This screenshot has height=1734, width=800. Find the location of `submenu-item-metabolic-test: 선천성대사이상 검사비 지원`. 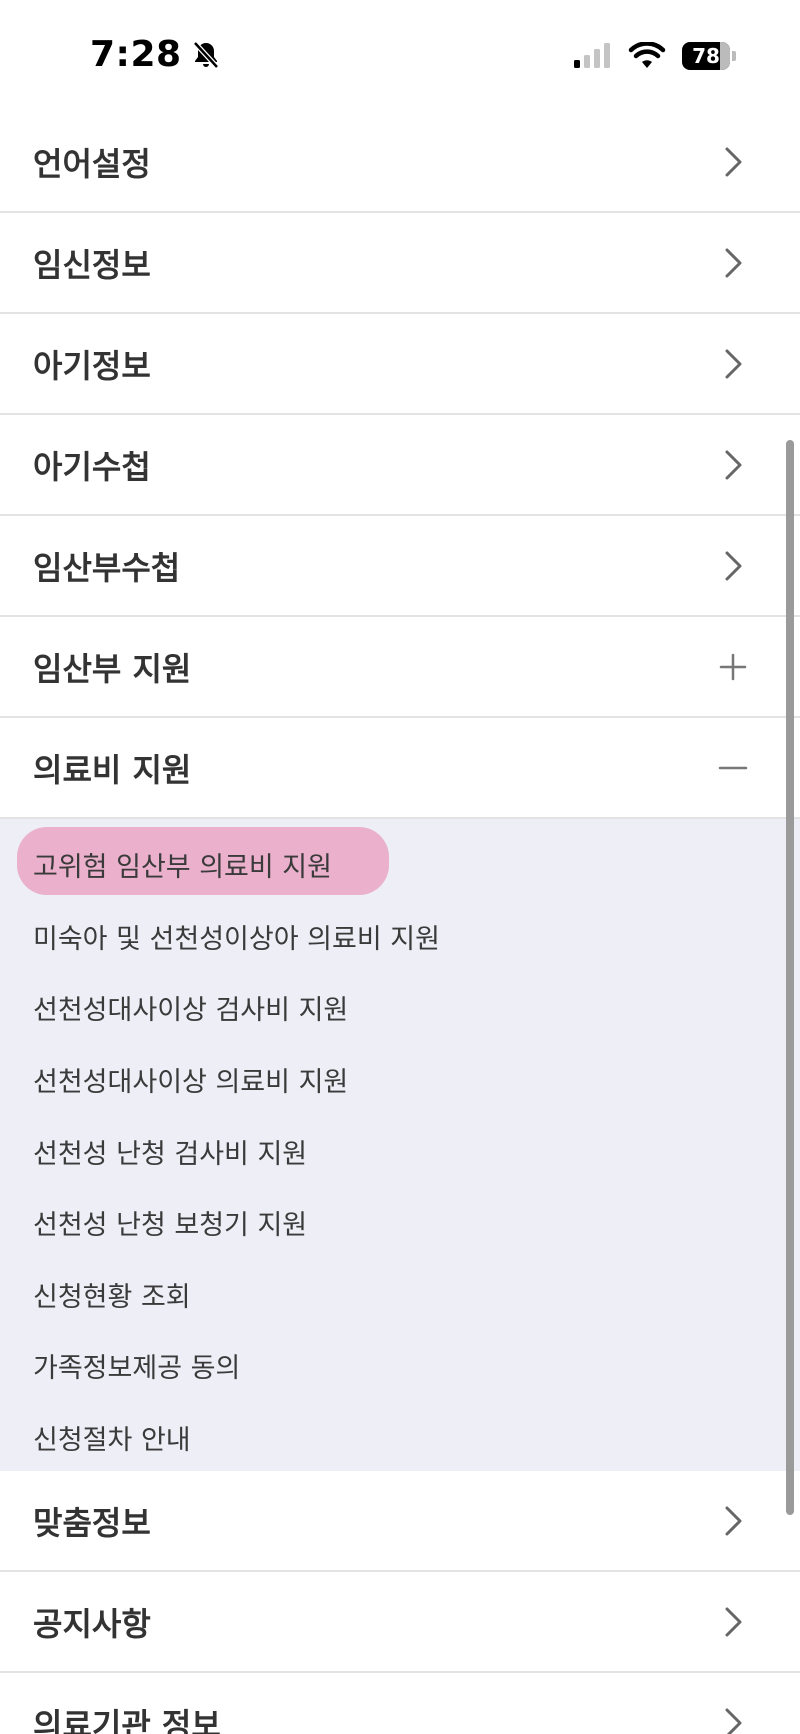

submenu-item-metabolic-test: 선천성대사이상 검사비 지원 is located at coordinates (400, 1008).